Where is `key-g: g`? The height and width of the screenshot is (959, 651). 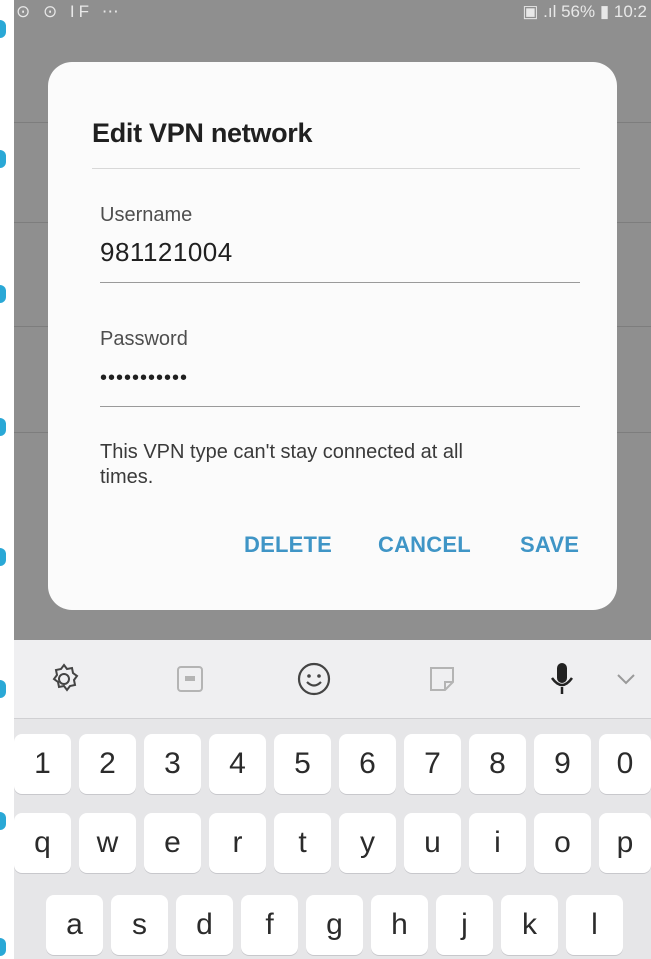
key-g: g is located at coordinates (334, 925).